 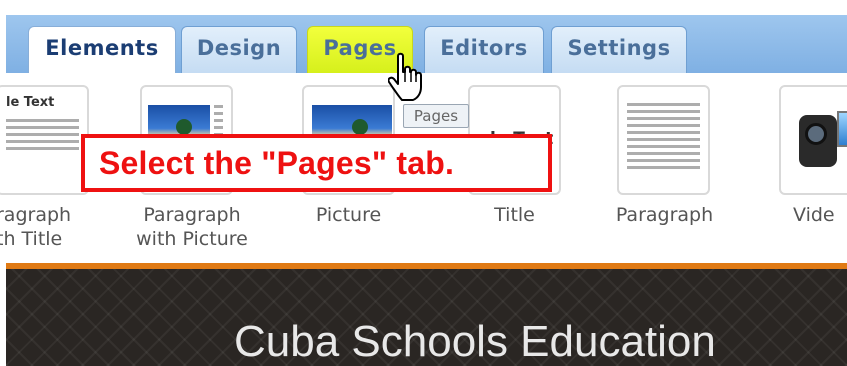 I want to click on element-caption: Paragraph with Picture, so click(x=192, y=227).